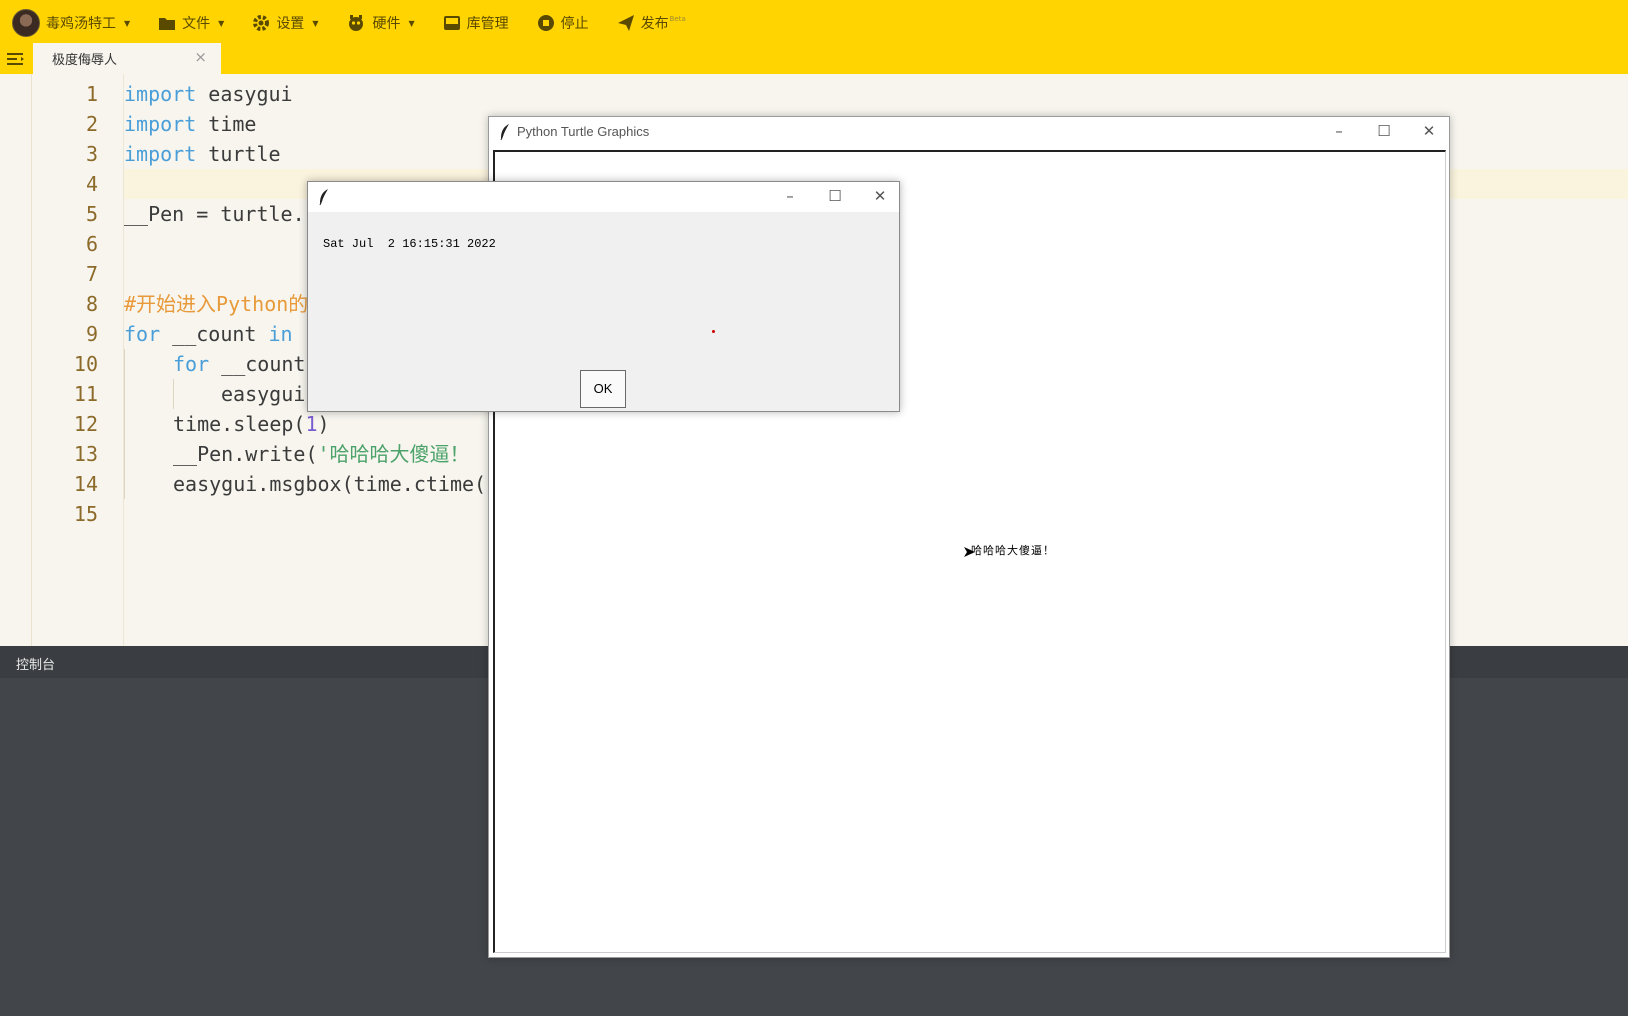 The image size is (1628, 1016). Describe the element at coordinates (321, 454) in the screenshot. I see `code-line: __Pen.write('哈哈哈大傻逼！` at that location.